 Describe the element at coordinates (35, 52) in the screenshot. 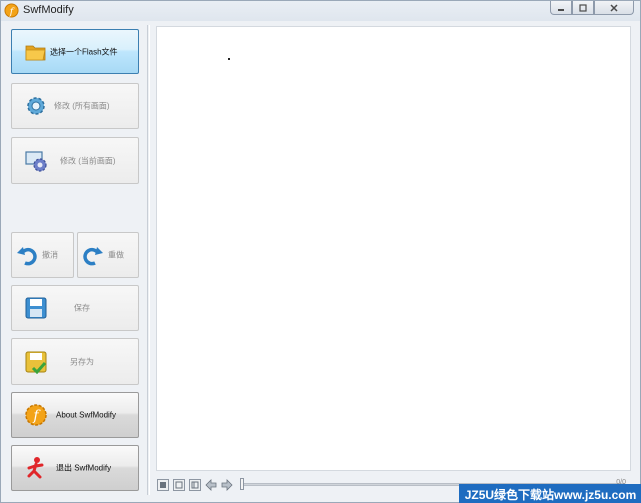

I see `folder-icon` at that location.